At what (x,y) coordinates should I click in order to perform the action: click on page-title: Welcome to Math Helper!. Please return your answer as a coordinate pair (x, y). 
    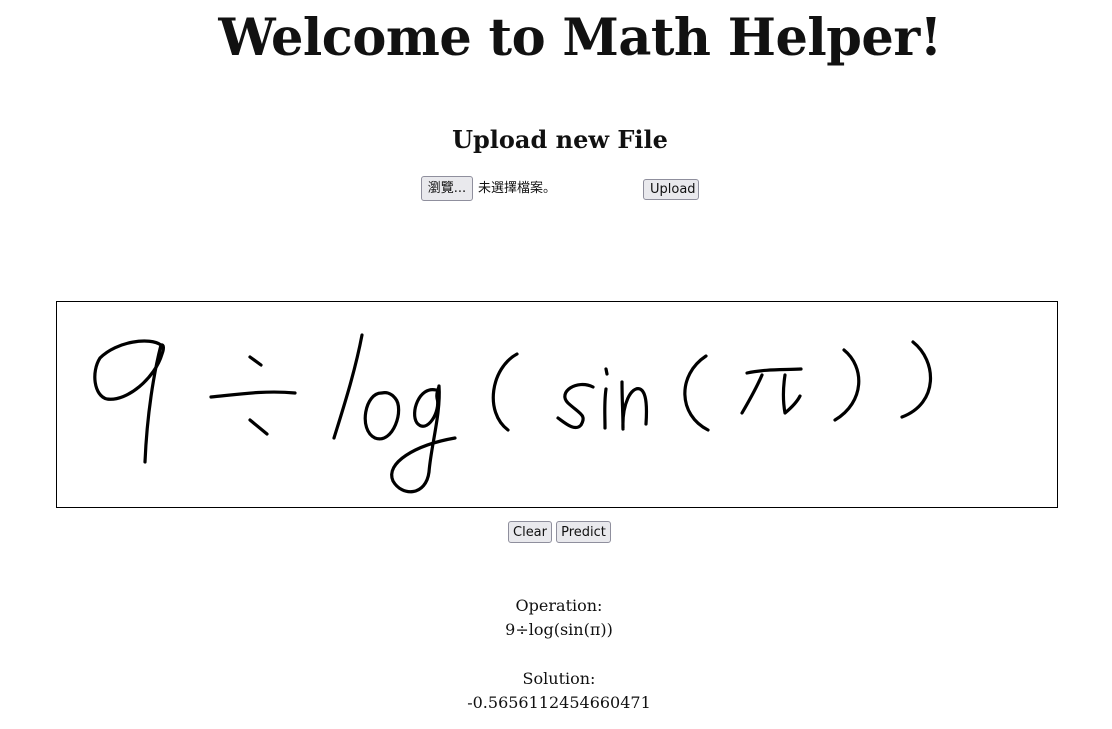
    Looking at the image, I should click on (580, 38).